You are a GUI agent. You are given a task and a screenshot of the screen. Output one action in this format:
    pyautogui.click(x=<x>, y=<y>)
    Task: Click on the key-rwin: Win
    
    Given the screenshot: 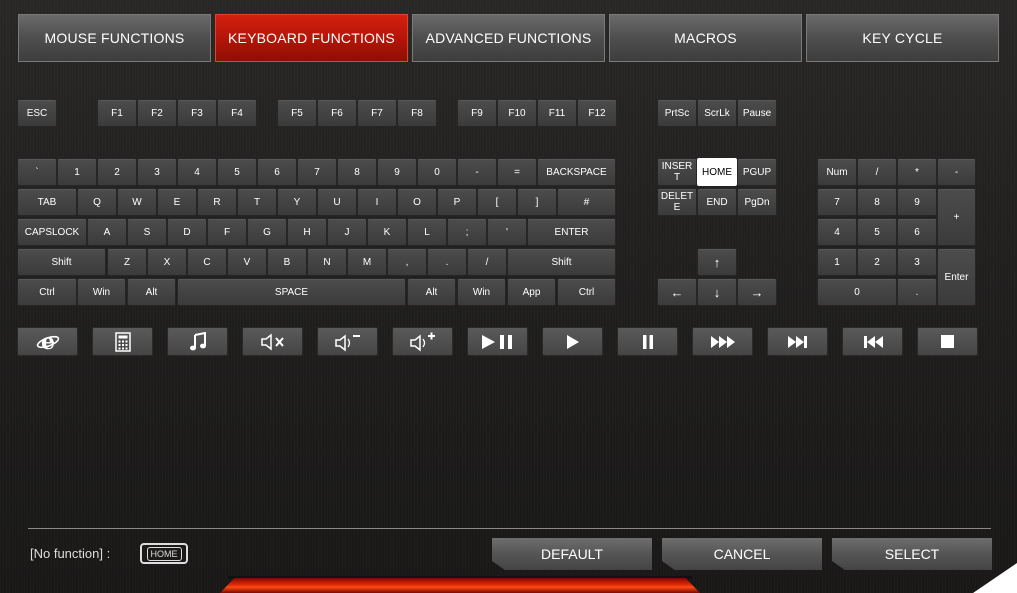 What is the action you would take?
    pyautogui.click(x=481, y=292)
    